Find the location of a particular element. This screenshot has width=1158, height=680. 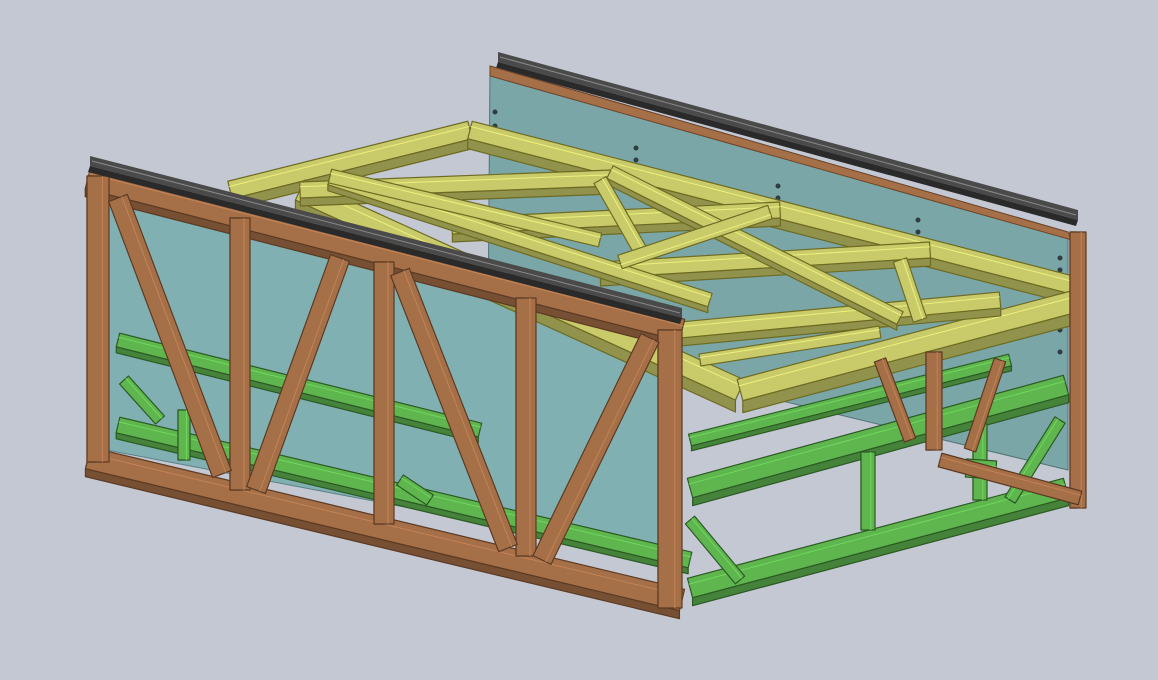

truss-right-post-front-face is located at coordinates (670, 469).